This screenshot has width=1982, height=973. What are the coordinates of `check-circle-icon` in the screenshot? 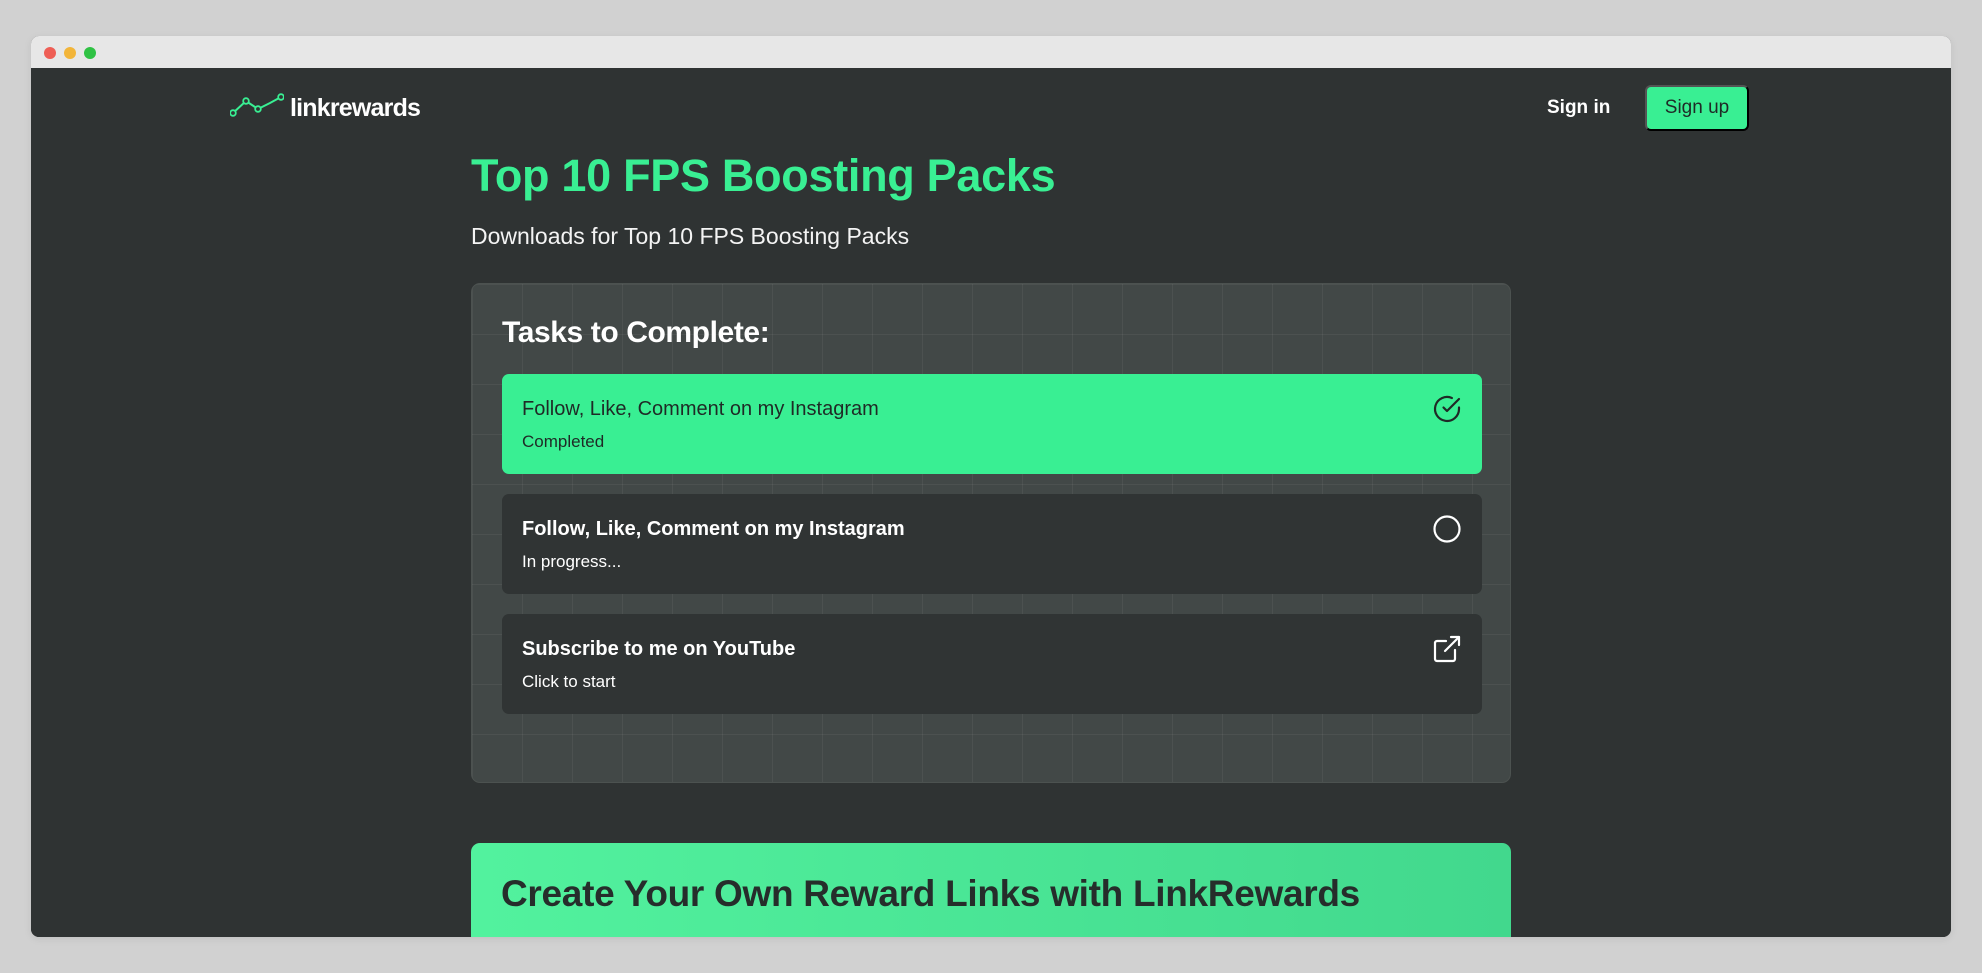 It's located at (1447, 409).